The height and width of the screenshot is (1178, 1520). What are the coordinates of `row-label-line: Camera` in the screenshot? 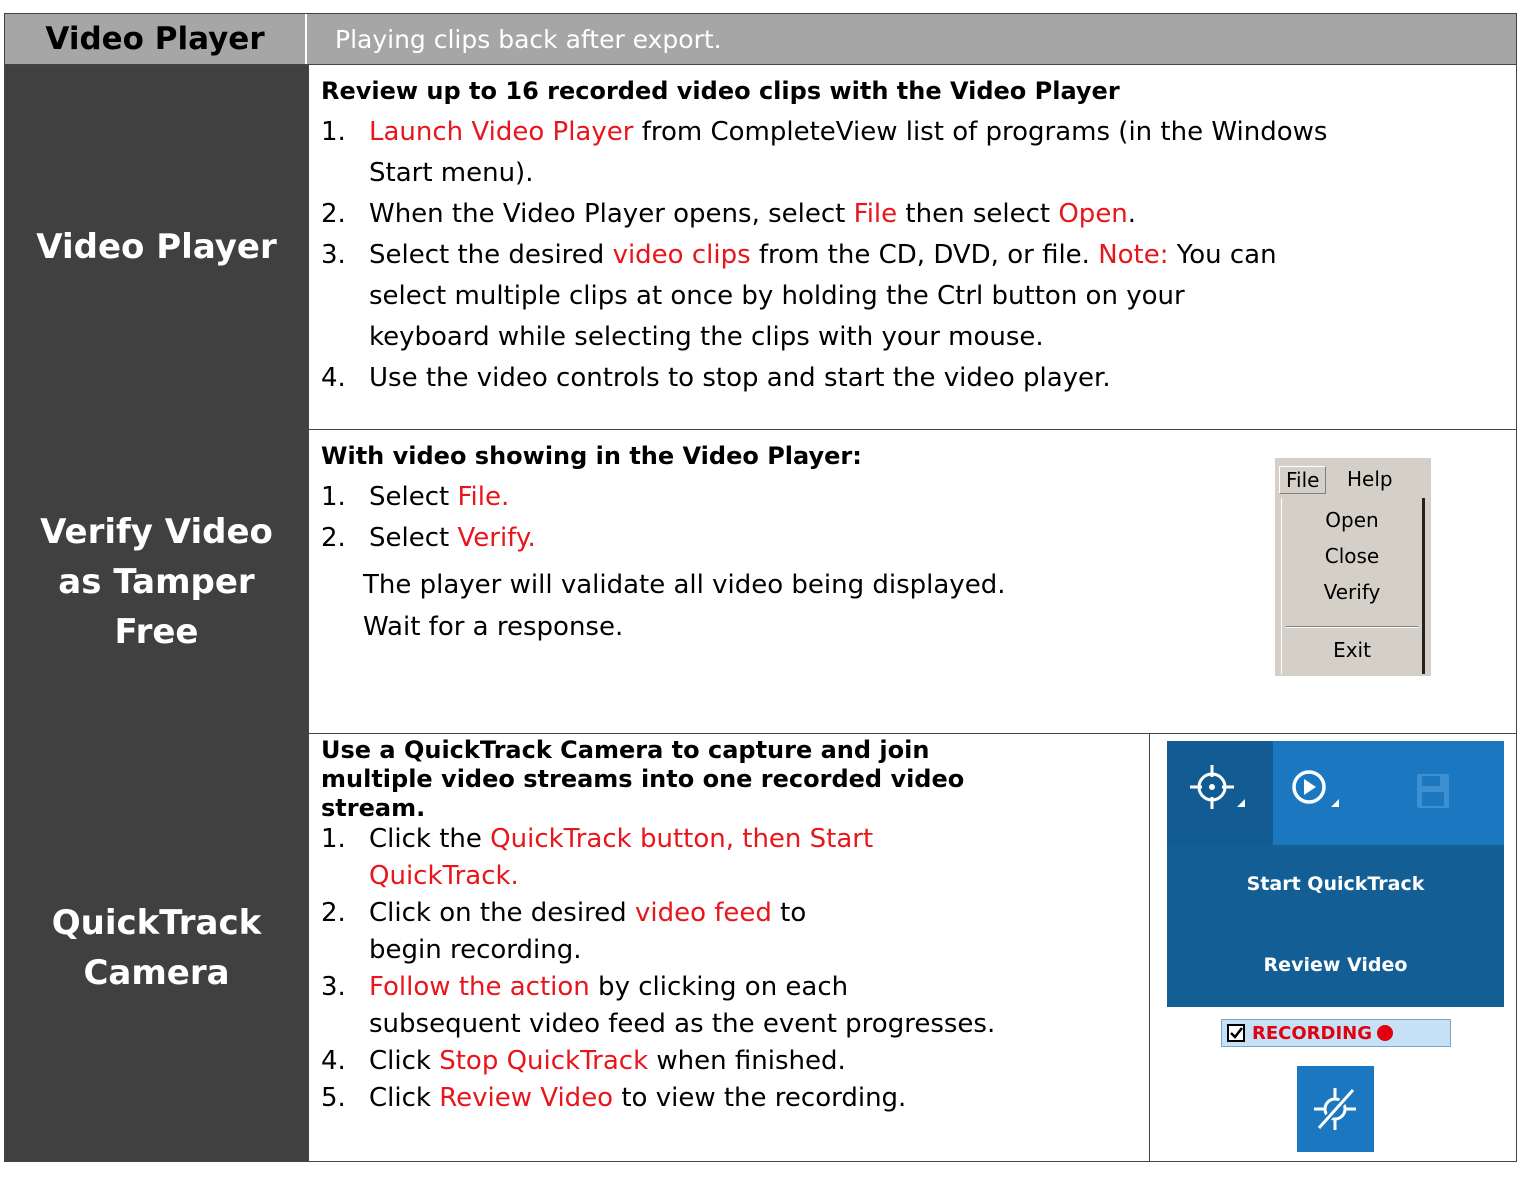 It's located at (156, 972).